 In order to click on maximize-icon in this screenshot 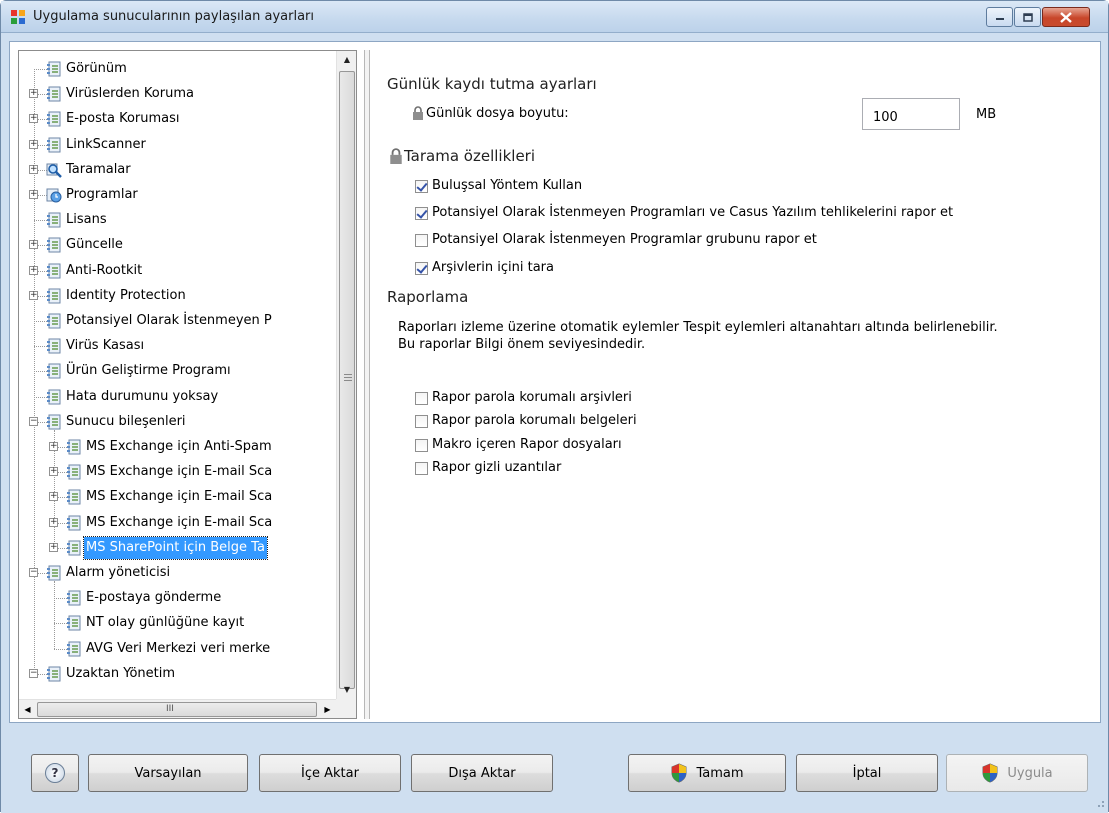, I will do `click(1027, 17)`.